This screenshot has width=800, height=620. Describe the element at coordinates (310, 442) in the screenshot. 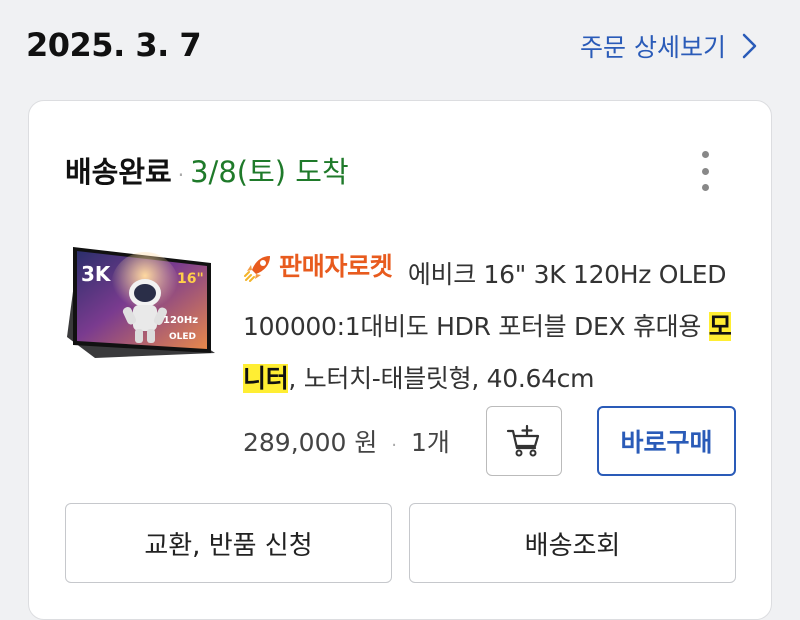

I see `product-price: 289,000 원` at that location.